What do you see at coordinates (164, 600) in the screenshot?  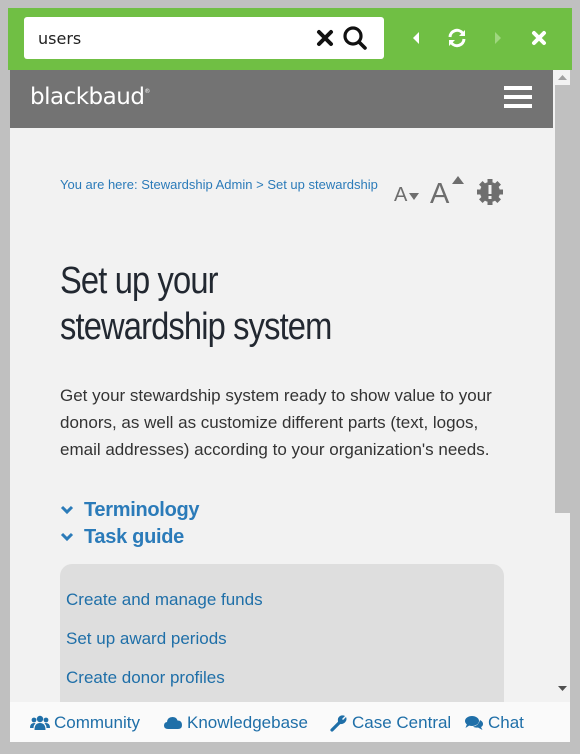 I see `task-link-create-manage-funds: Create and manage funds` at bounding box center [164, 600].